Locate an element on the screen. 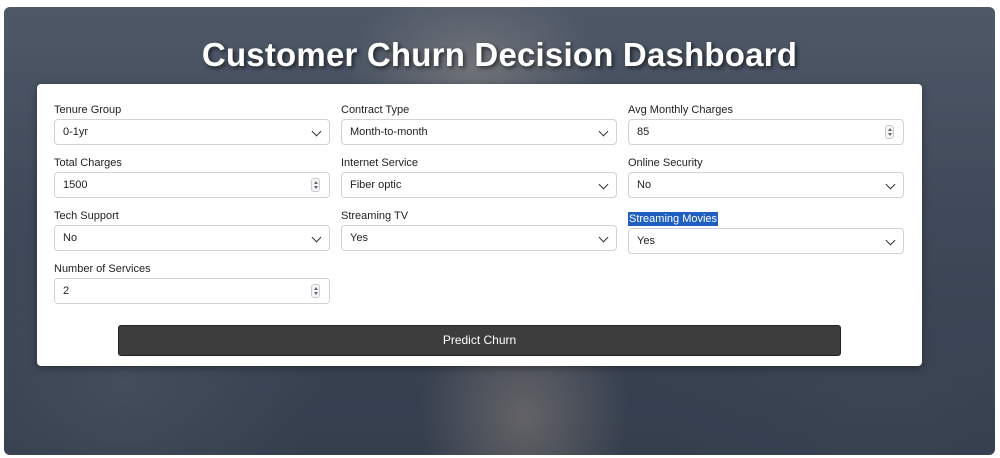  internet-service-label: Internet Service is located at coordinates (380, 163).